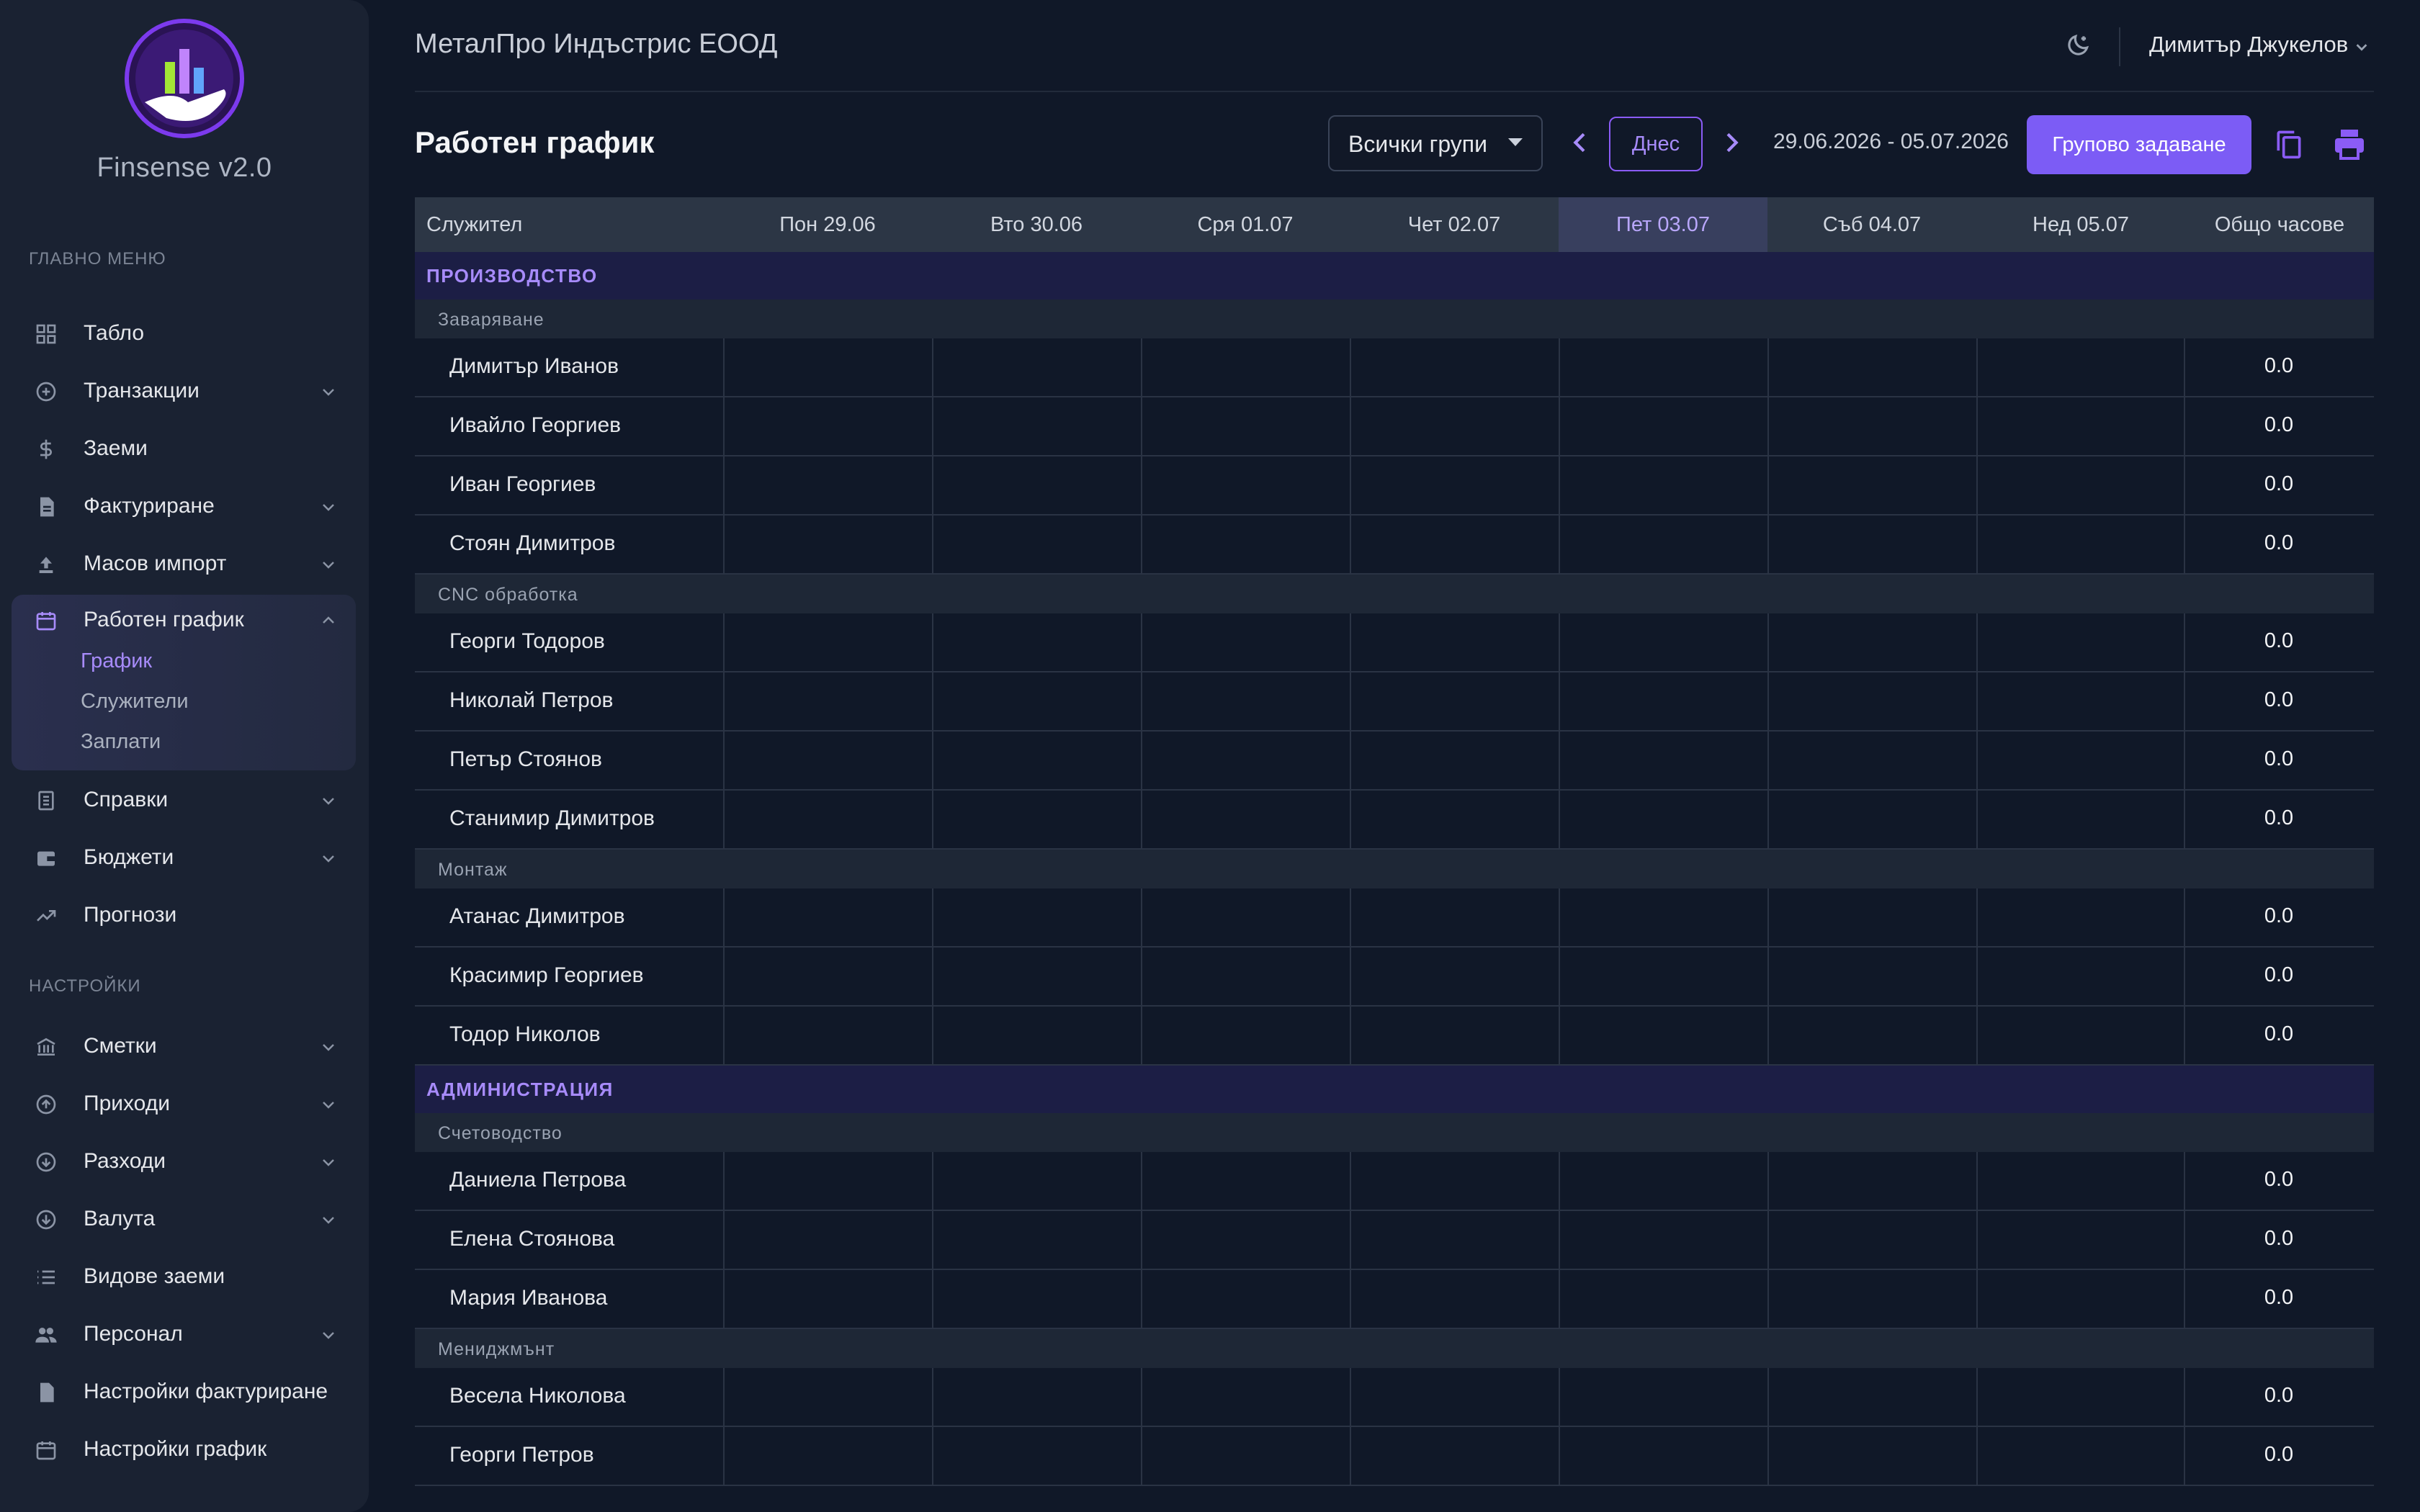  I want to click on bulk-assign-button: Групово задаване, so click(2139, 144).